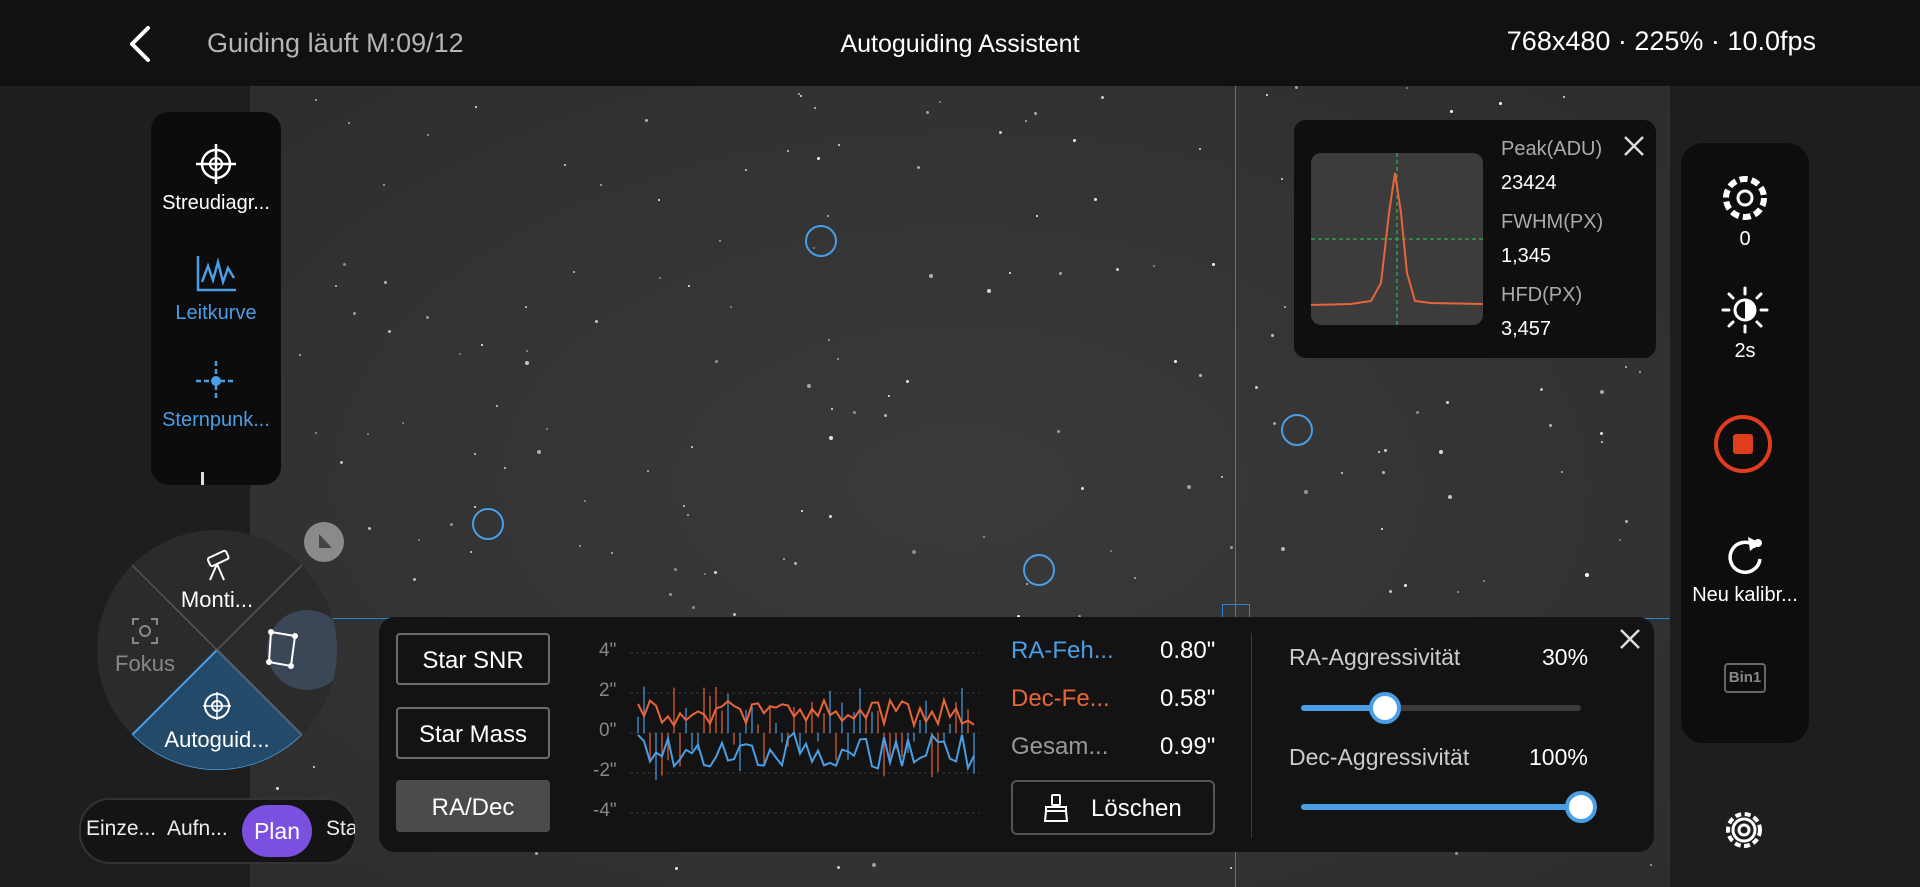 This screenshot has height=887, width=1920. I want to click on exposure-control: 2s, so click(1745, 324).